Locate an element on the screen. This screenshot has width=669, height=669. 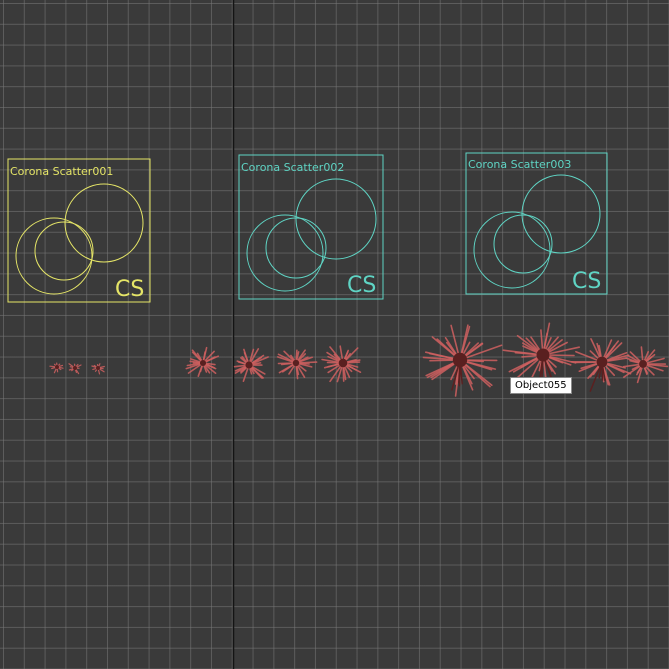
scatter-name-label: Corona Scatter002 is located at coordinates (292, 167).